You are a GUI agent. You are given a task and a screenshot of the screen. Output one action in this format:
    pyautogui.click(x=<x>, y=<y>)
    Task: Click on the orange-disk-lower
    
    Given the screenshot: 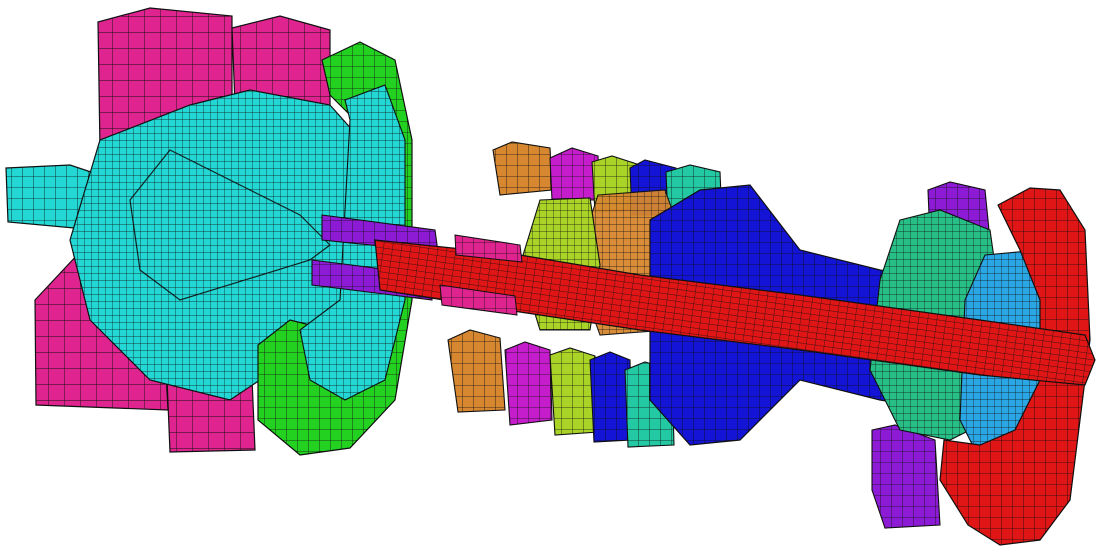 What is the action you would take?
    pyautogui.click(x=476, y=371)
    